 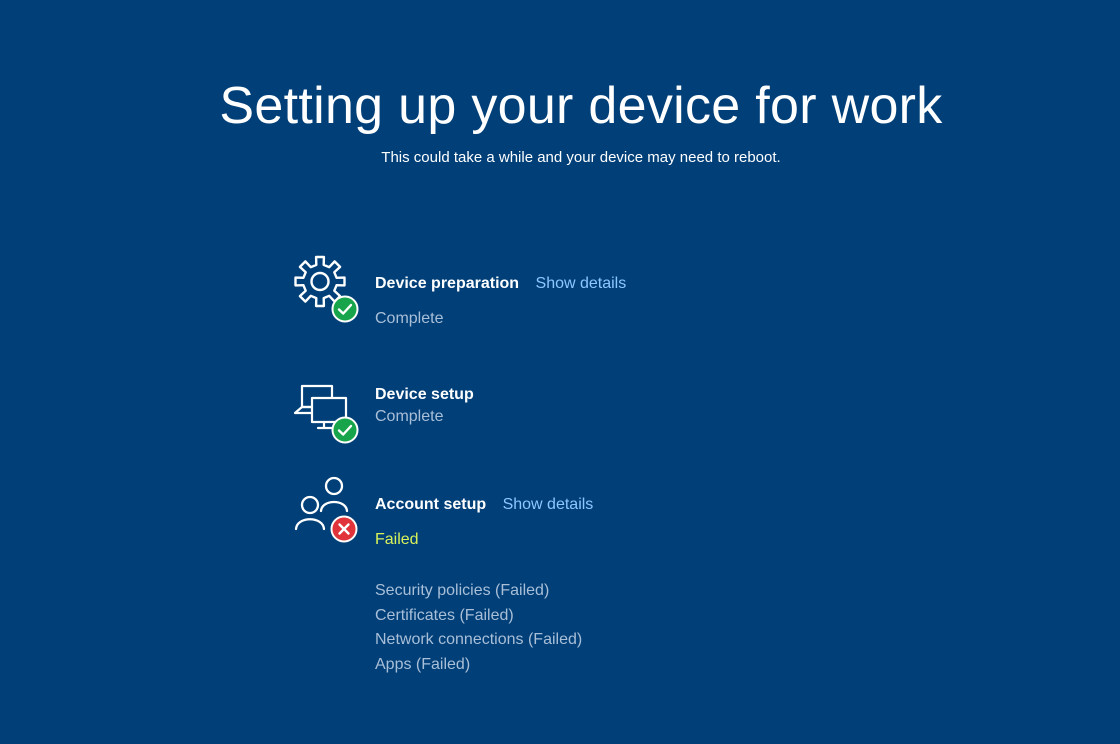 What do you see at coordinates (484, 523) in the screenshot?
I see `step-text: Account setup Show details Failed` at bounding box center [484, 523].